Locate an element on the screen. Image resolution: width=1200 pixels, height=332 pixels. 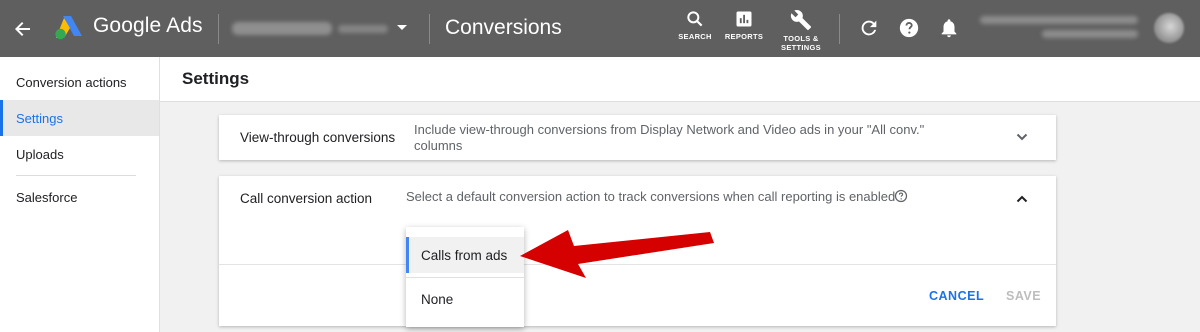
notifications-bell-icon is located at coordinates (949, 28).